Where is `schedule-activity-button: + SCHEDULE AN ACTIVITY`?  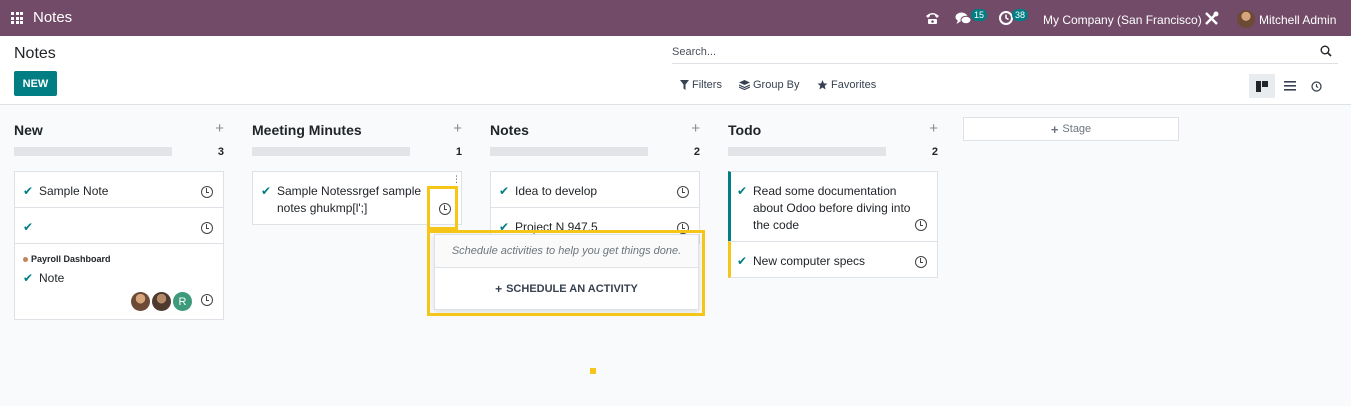 schedule-activity-button: + SCHEDULE AN ACTIVITY is located at coordinates (566, 289).